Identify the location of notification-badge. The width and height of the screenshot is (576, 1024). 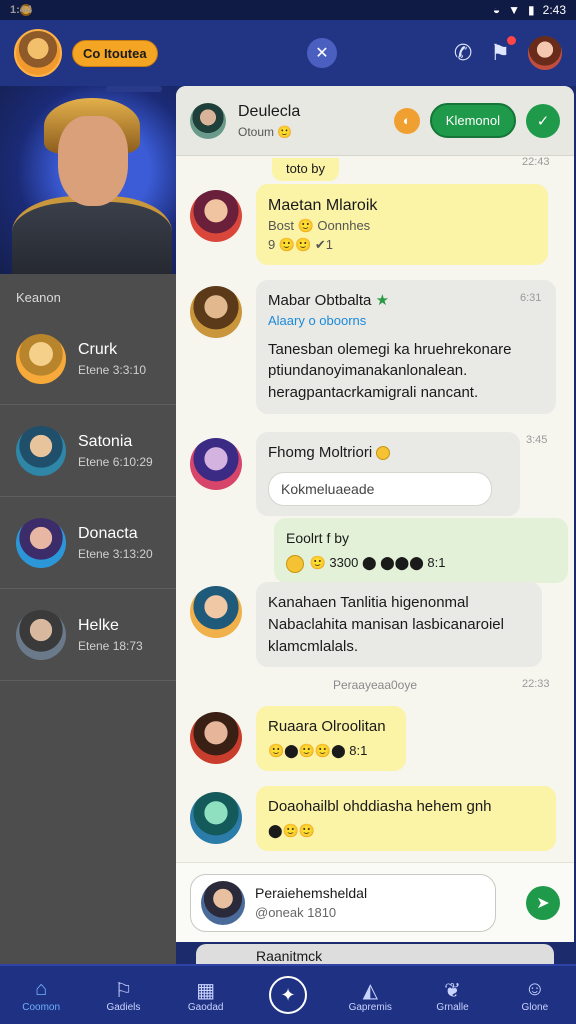
(511, 40).